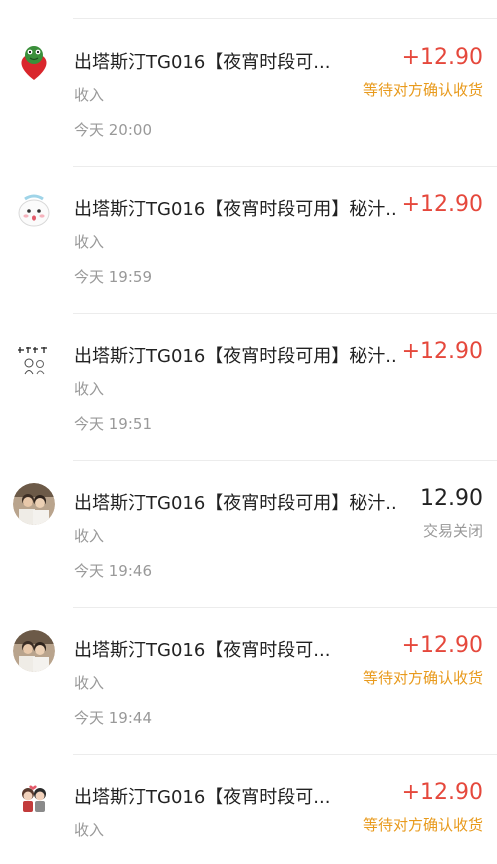 The image size is (497, 864). I want to click on transaction-time: 今天 19:44, so click(113, 718).